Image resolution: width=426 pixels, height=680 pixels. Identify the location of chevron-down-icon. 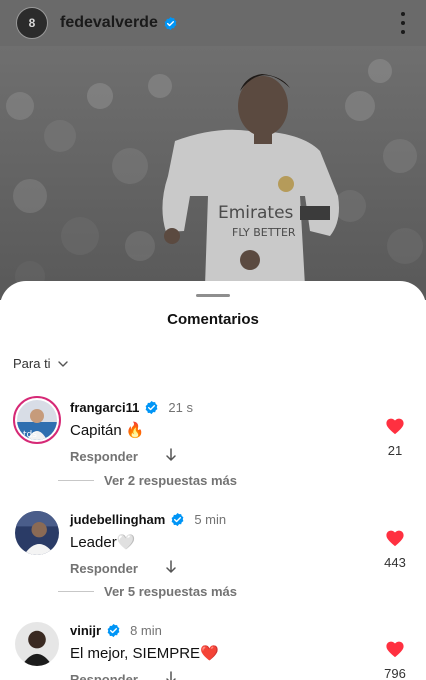
(62, 363).